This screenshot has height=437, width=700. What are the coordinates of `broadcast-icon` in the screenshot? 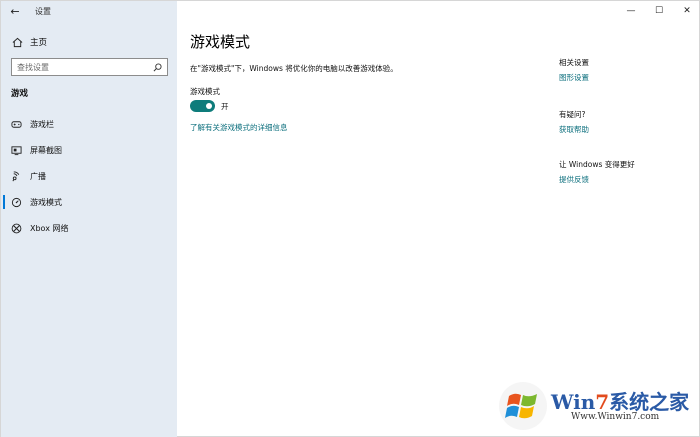 It's located at (16, 176).